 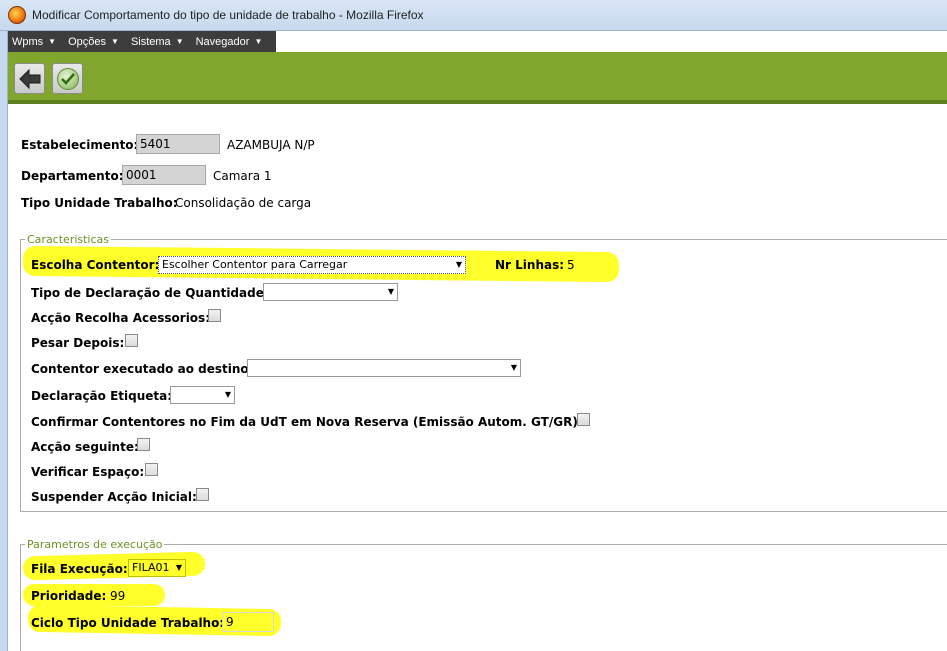 I want to click on confirmar-contentores-checkbox, so click(x=583, y=419).